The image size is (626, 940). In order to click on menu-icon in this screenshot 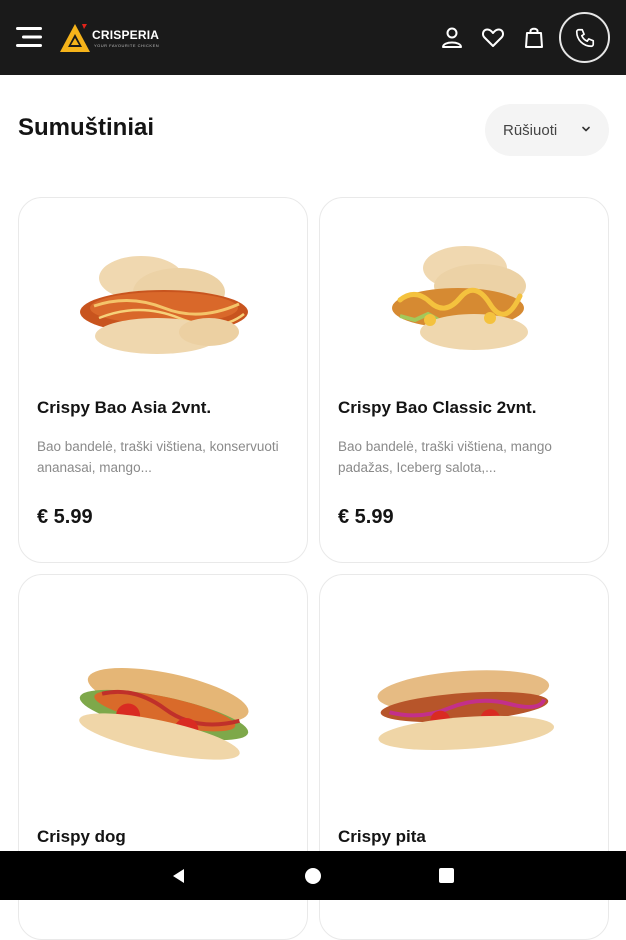, I will do `click(29, 37)`.